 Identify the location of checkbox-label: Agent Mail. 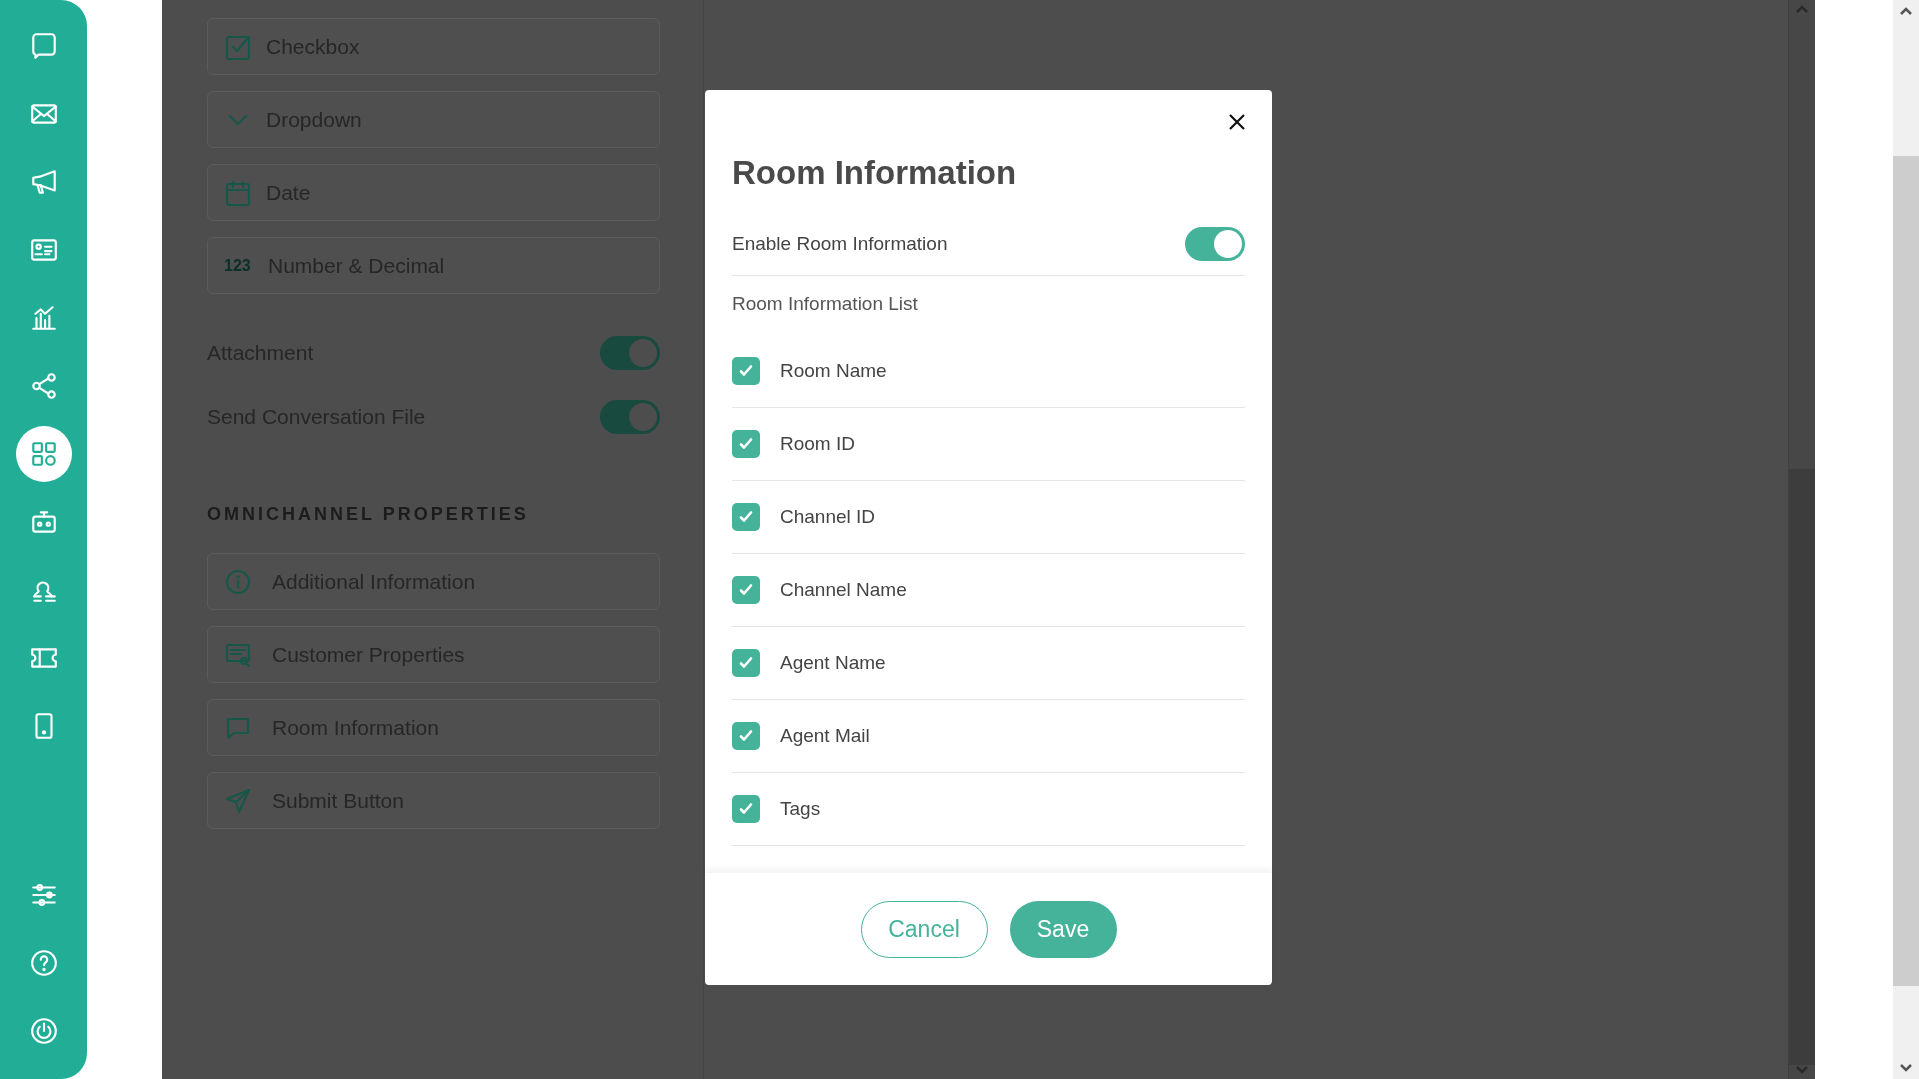
(825, 735).